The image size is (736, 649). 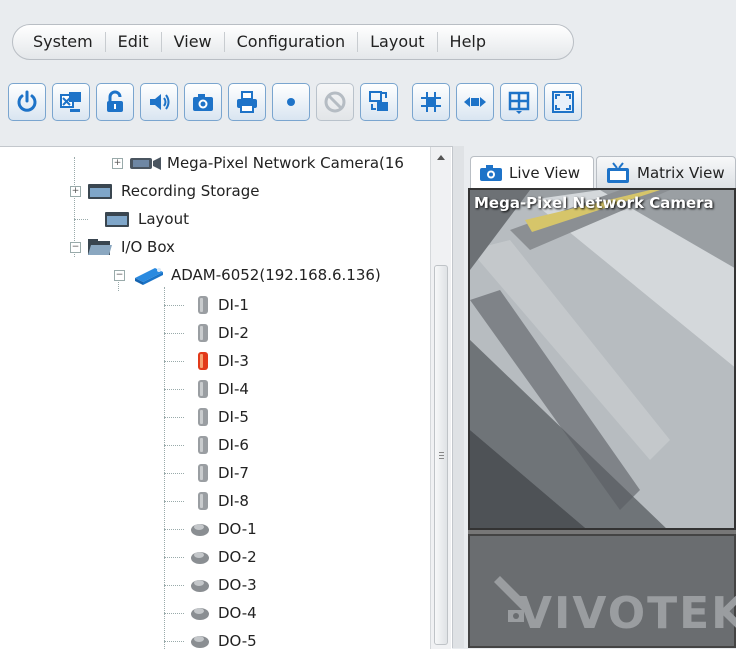 I want to click on power-button, so click(x=27, y=102).